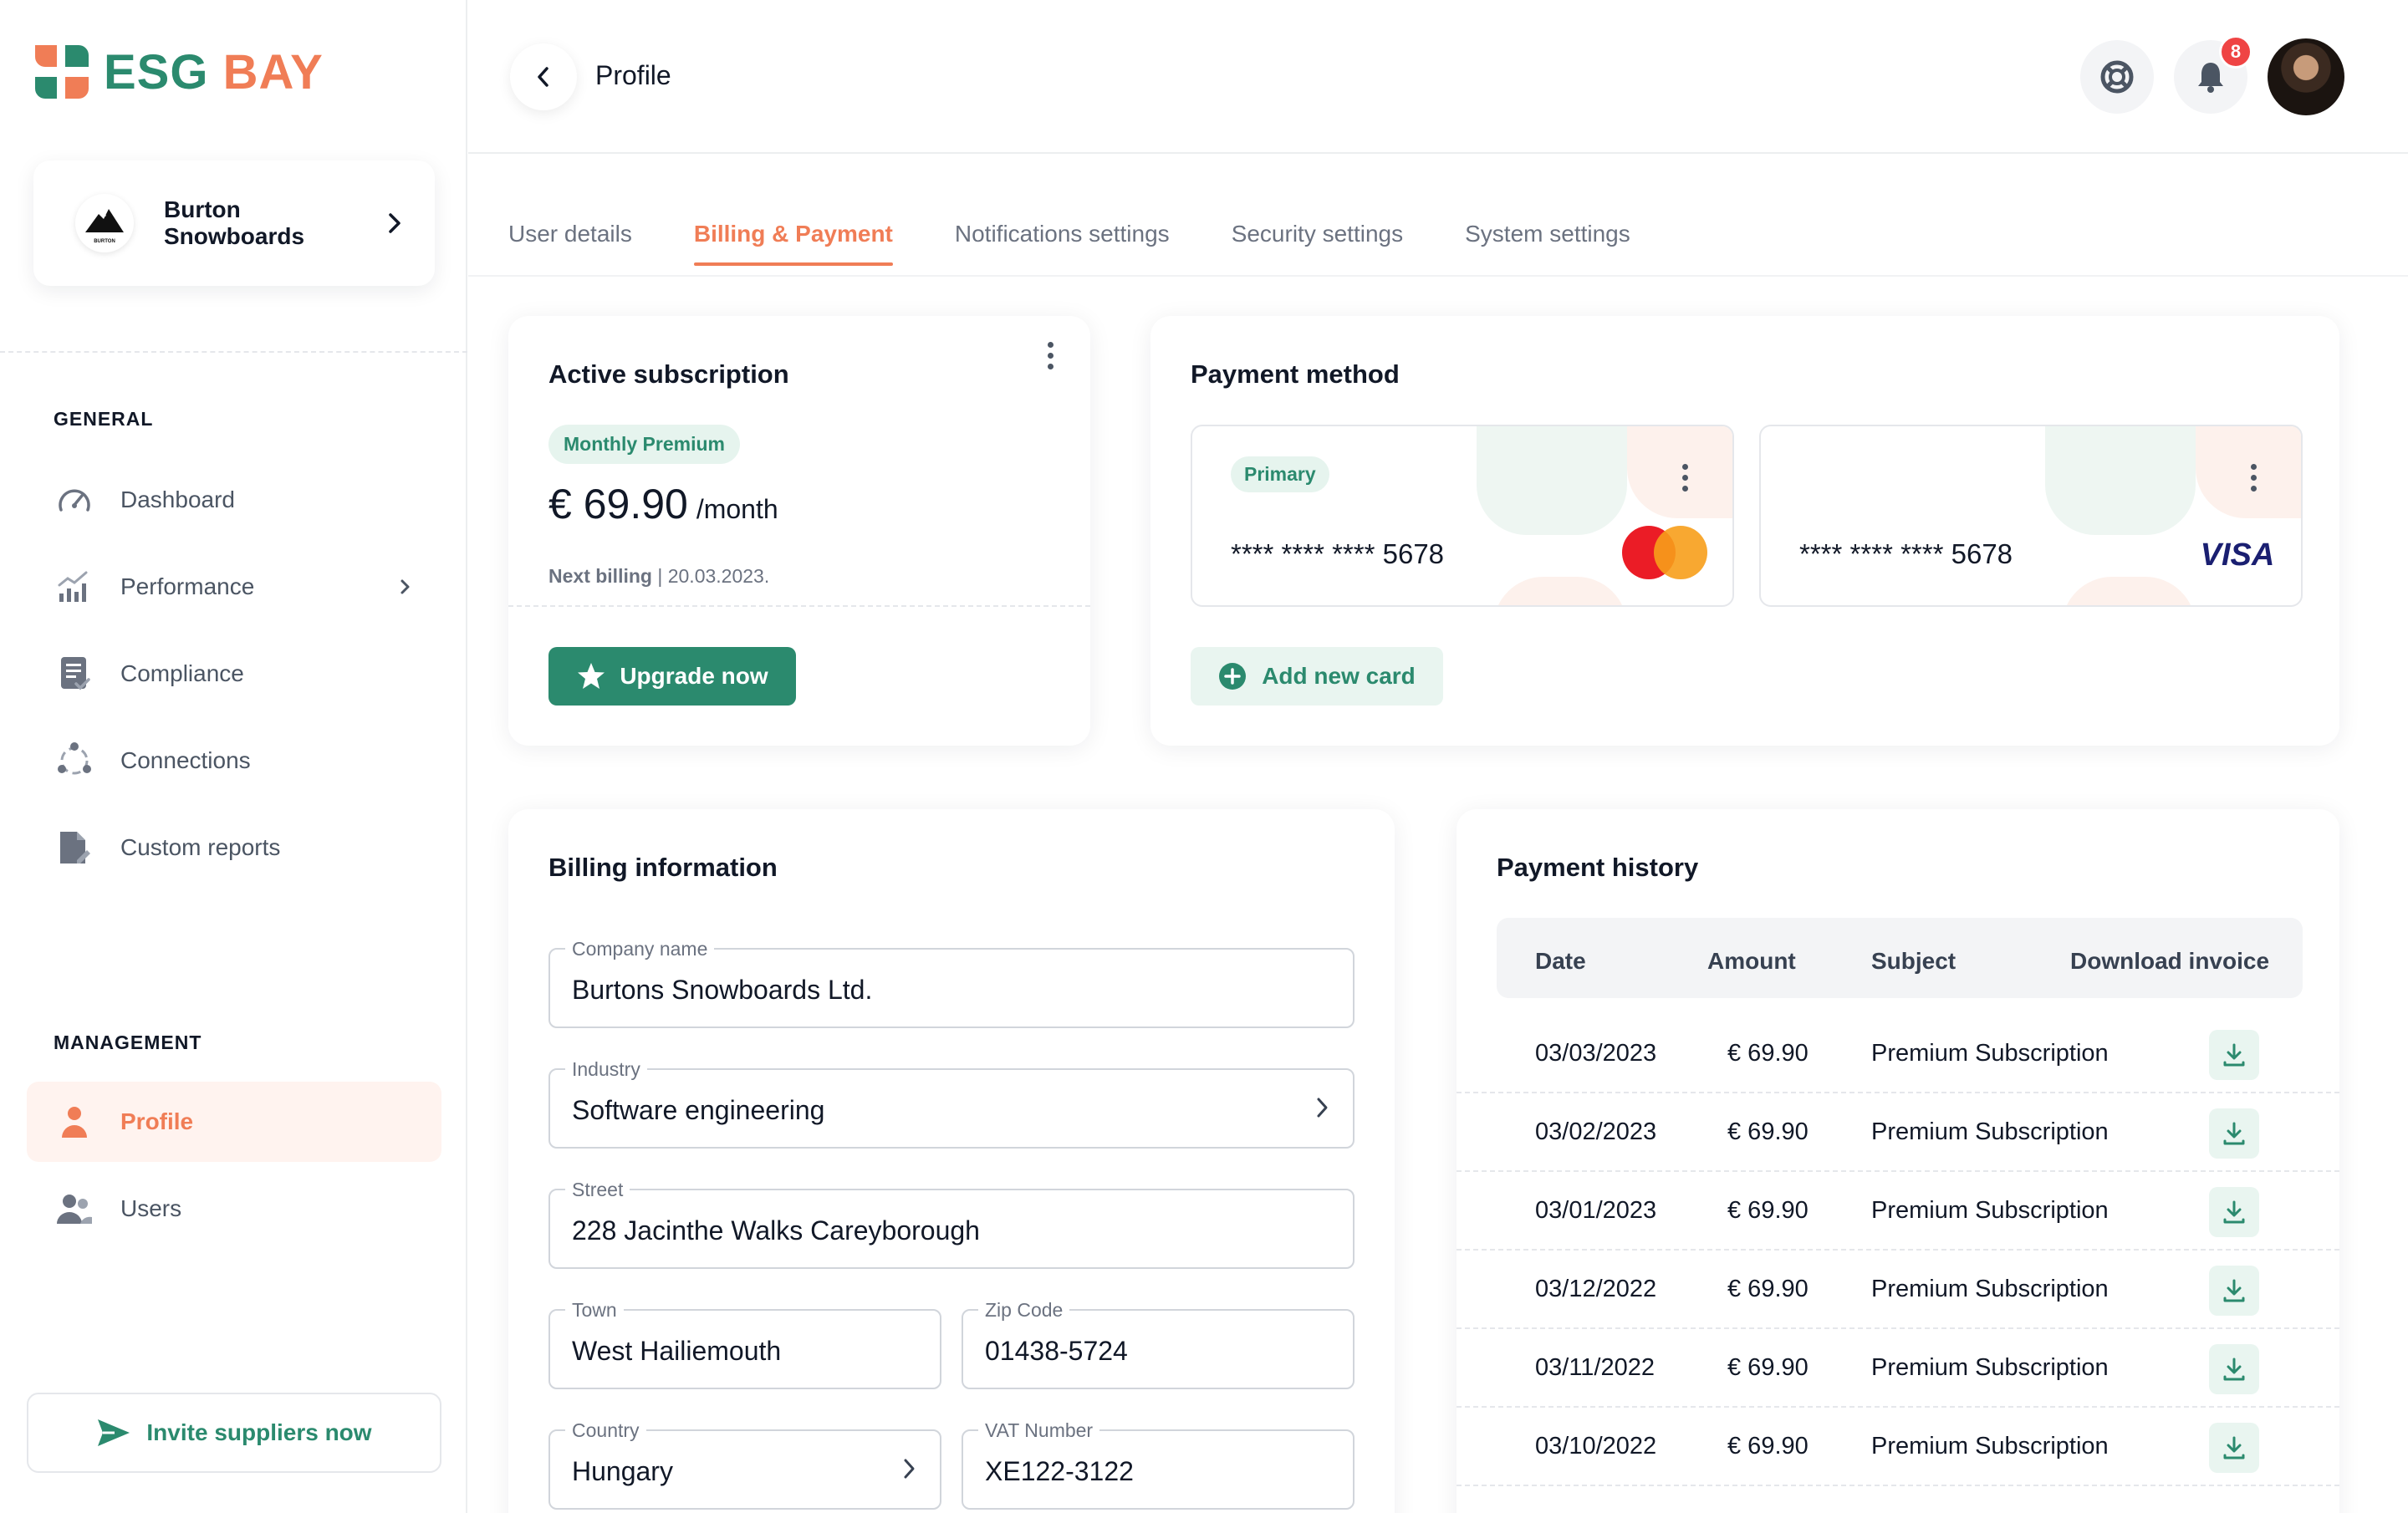  What do you see at coordinates (1062, 243) in the screenshot?
I see `tab-notifications-settings: Notifications settings` at bounding box center [1062, 243].